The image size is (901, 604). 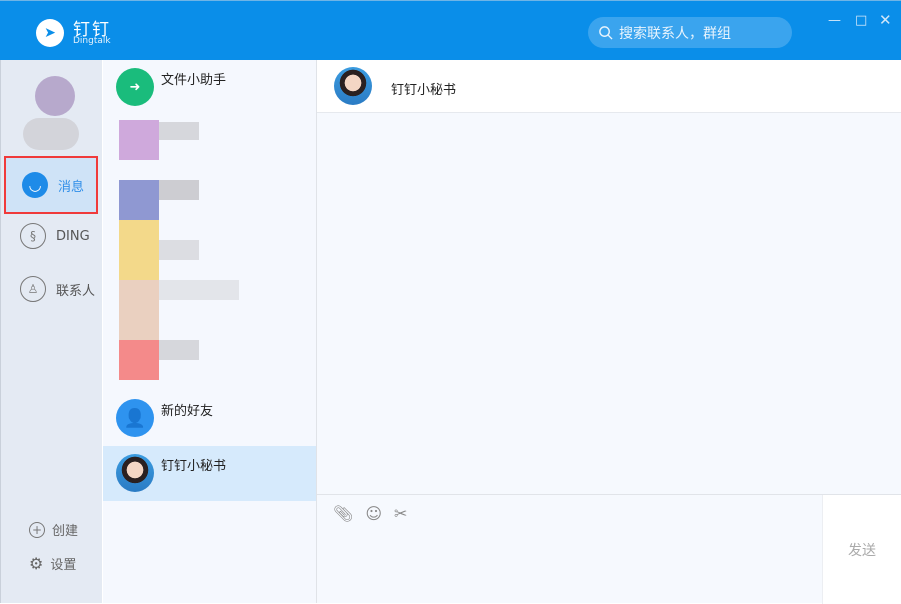 I want to click on minimize-button: —, so click(x=834, y=20).